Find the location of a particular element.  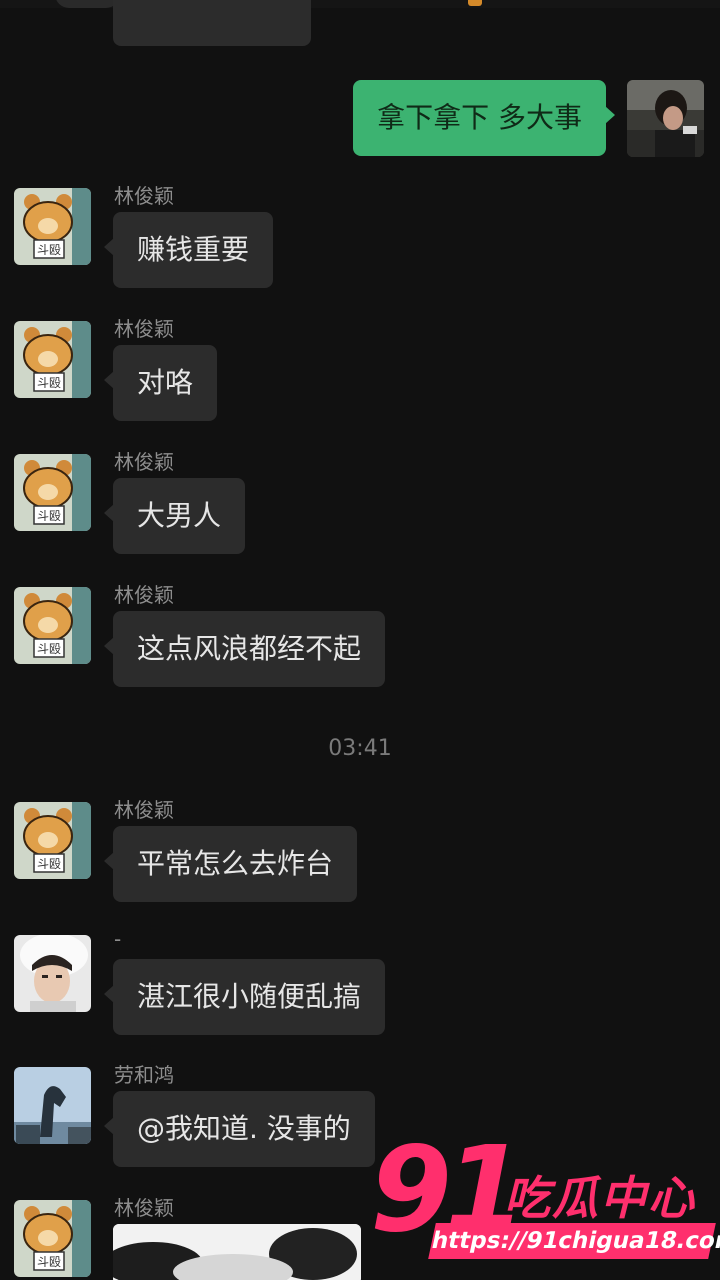

message-bubble: 平常怎么去炸台 is located at coordinates (230, 864).